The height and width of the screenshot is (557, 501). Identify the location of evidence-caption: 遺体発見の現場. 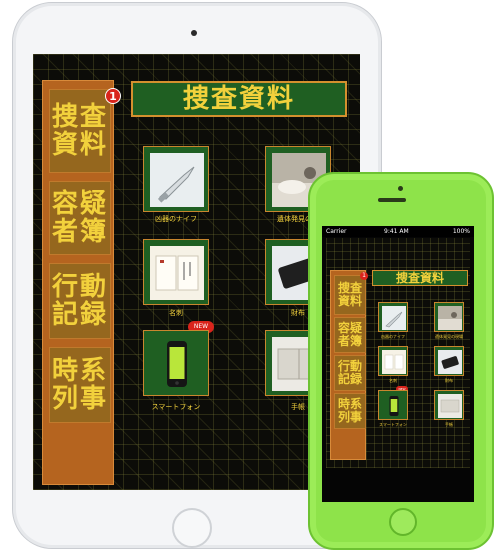
(449, 336).